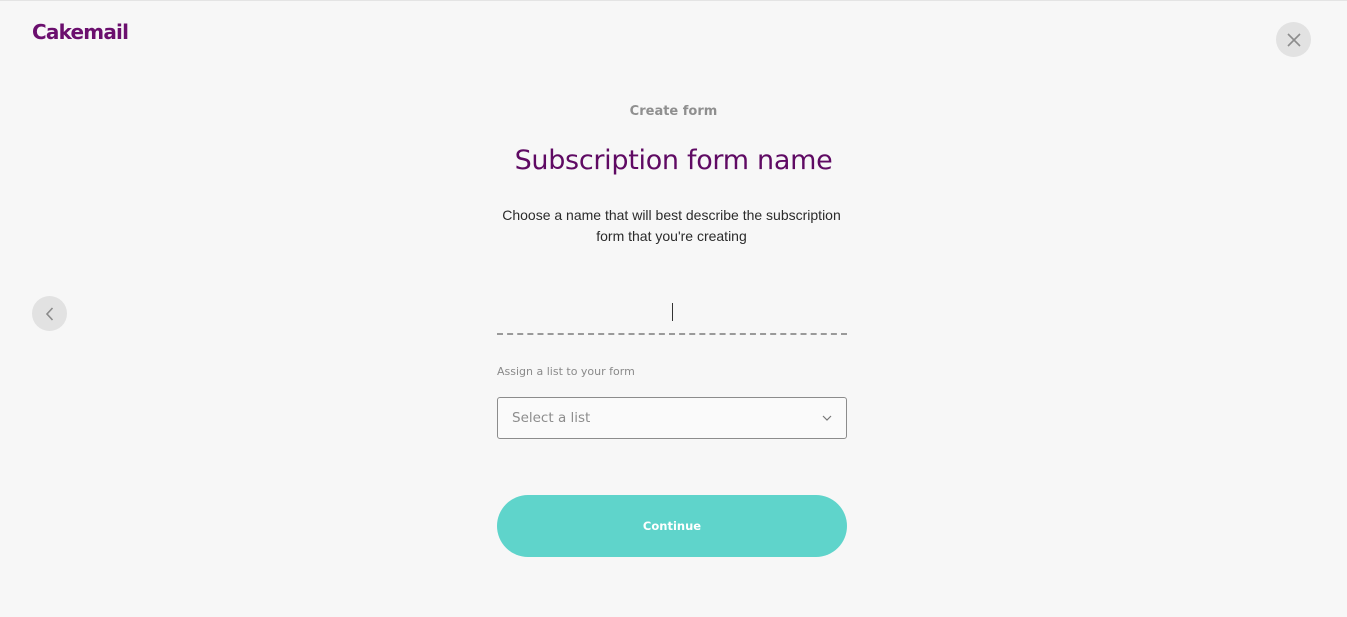  Describe the element at coordinates (672, 418) in the screenshot. I see `list-select: Select a list` at that location.